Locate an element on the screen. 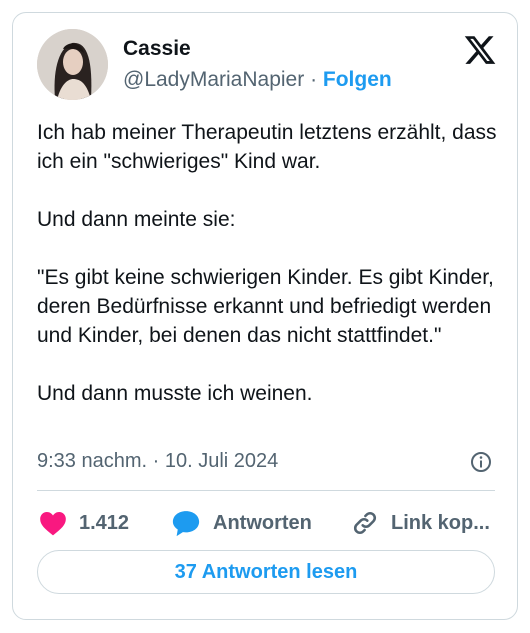 The image size is (530, 633). speech-bubble-icon is located at coordinates (186, 524).